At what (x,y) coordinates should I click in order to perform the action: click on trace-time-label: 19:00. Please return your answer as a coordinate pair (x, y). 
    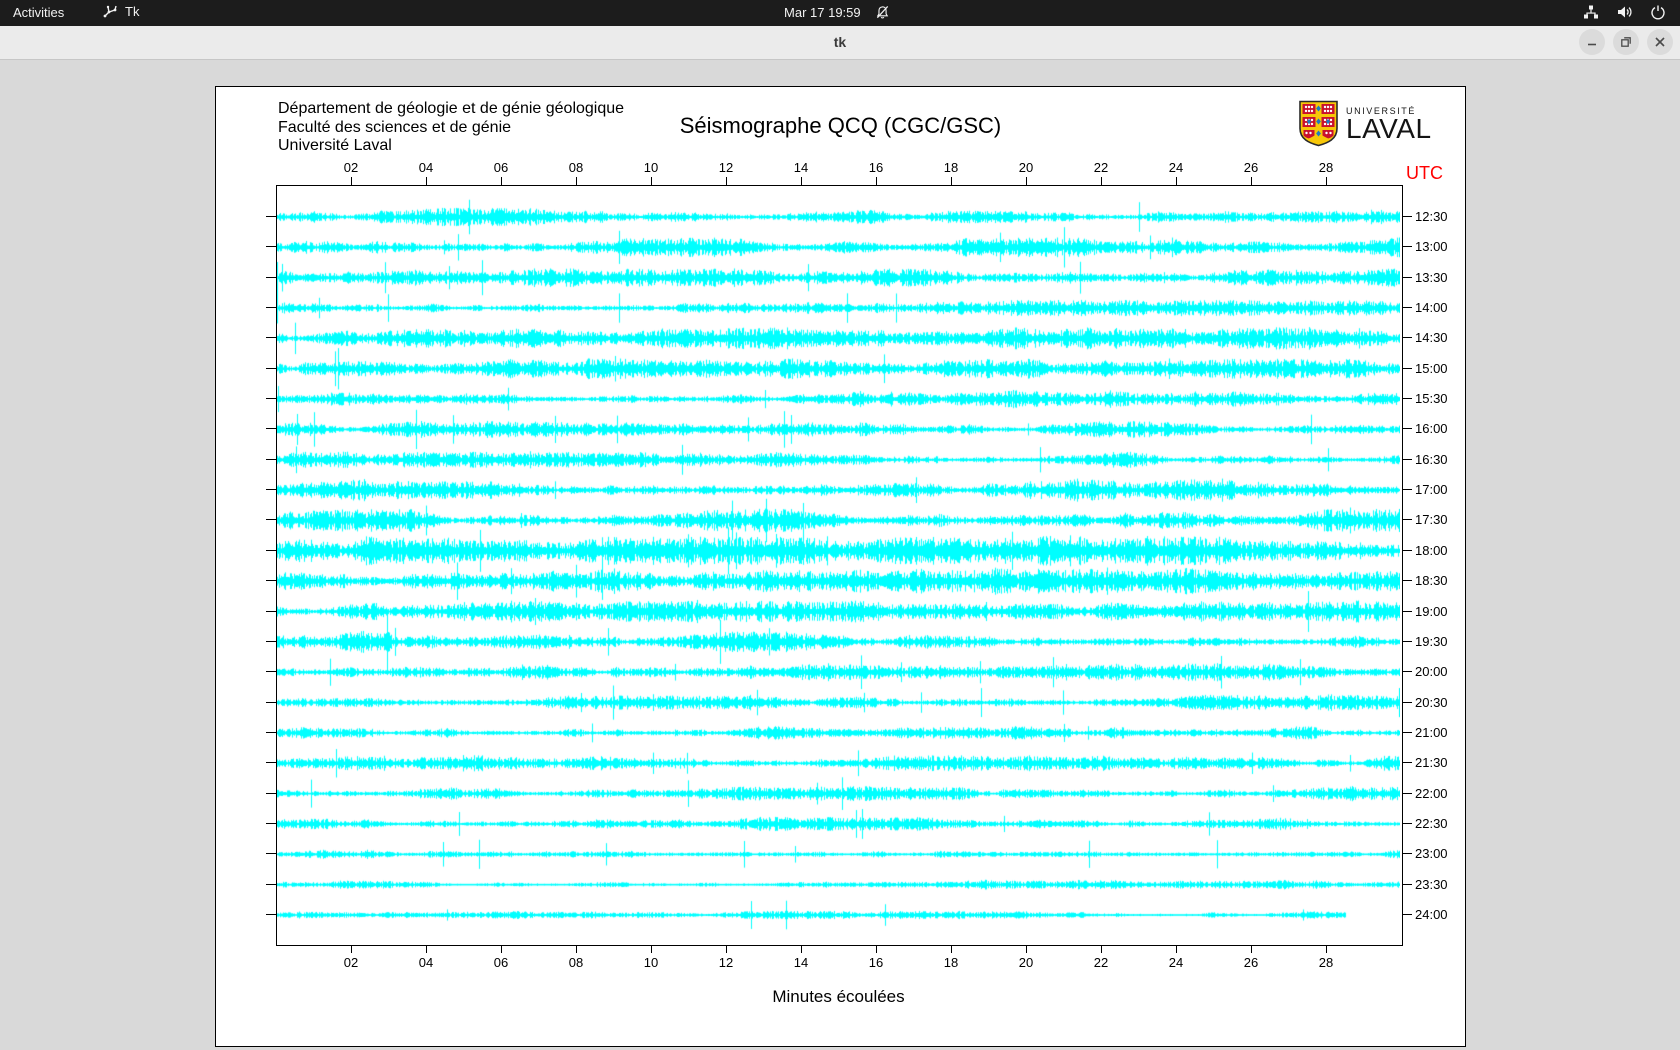
    Looking at the image, I should click on (1431, 611).